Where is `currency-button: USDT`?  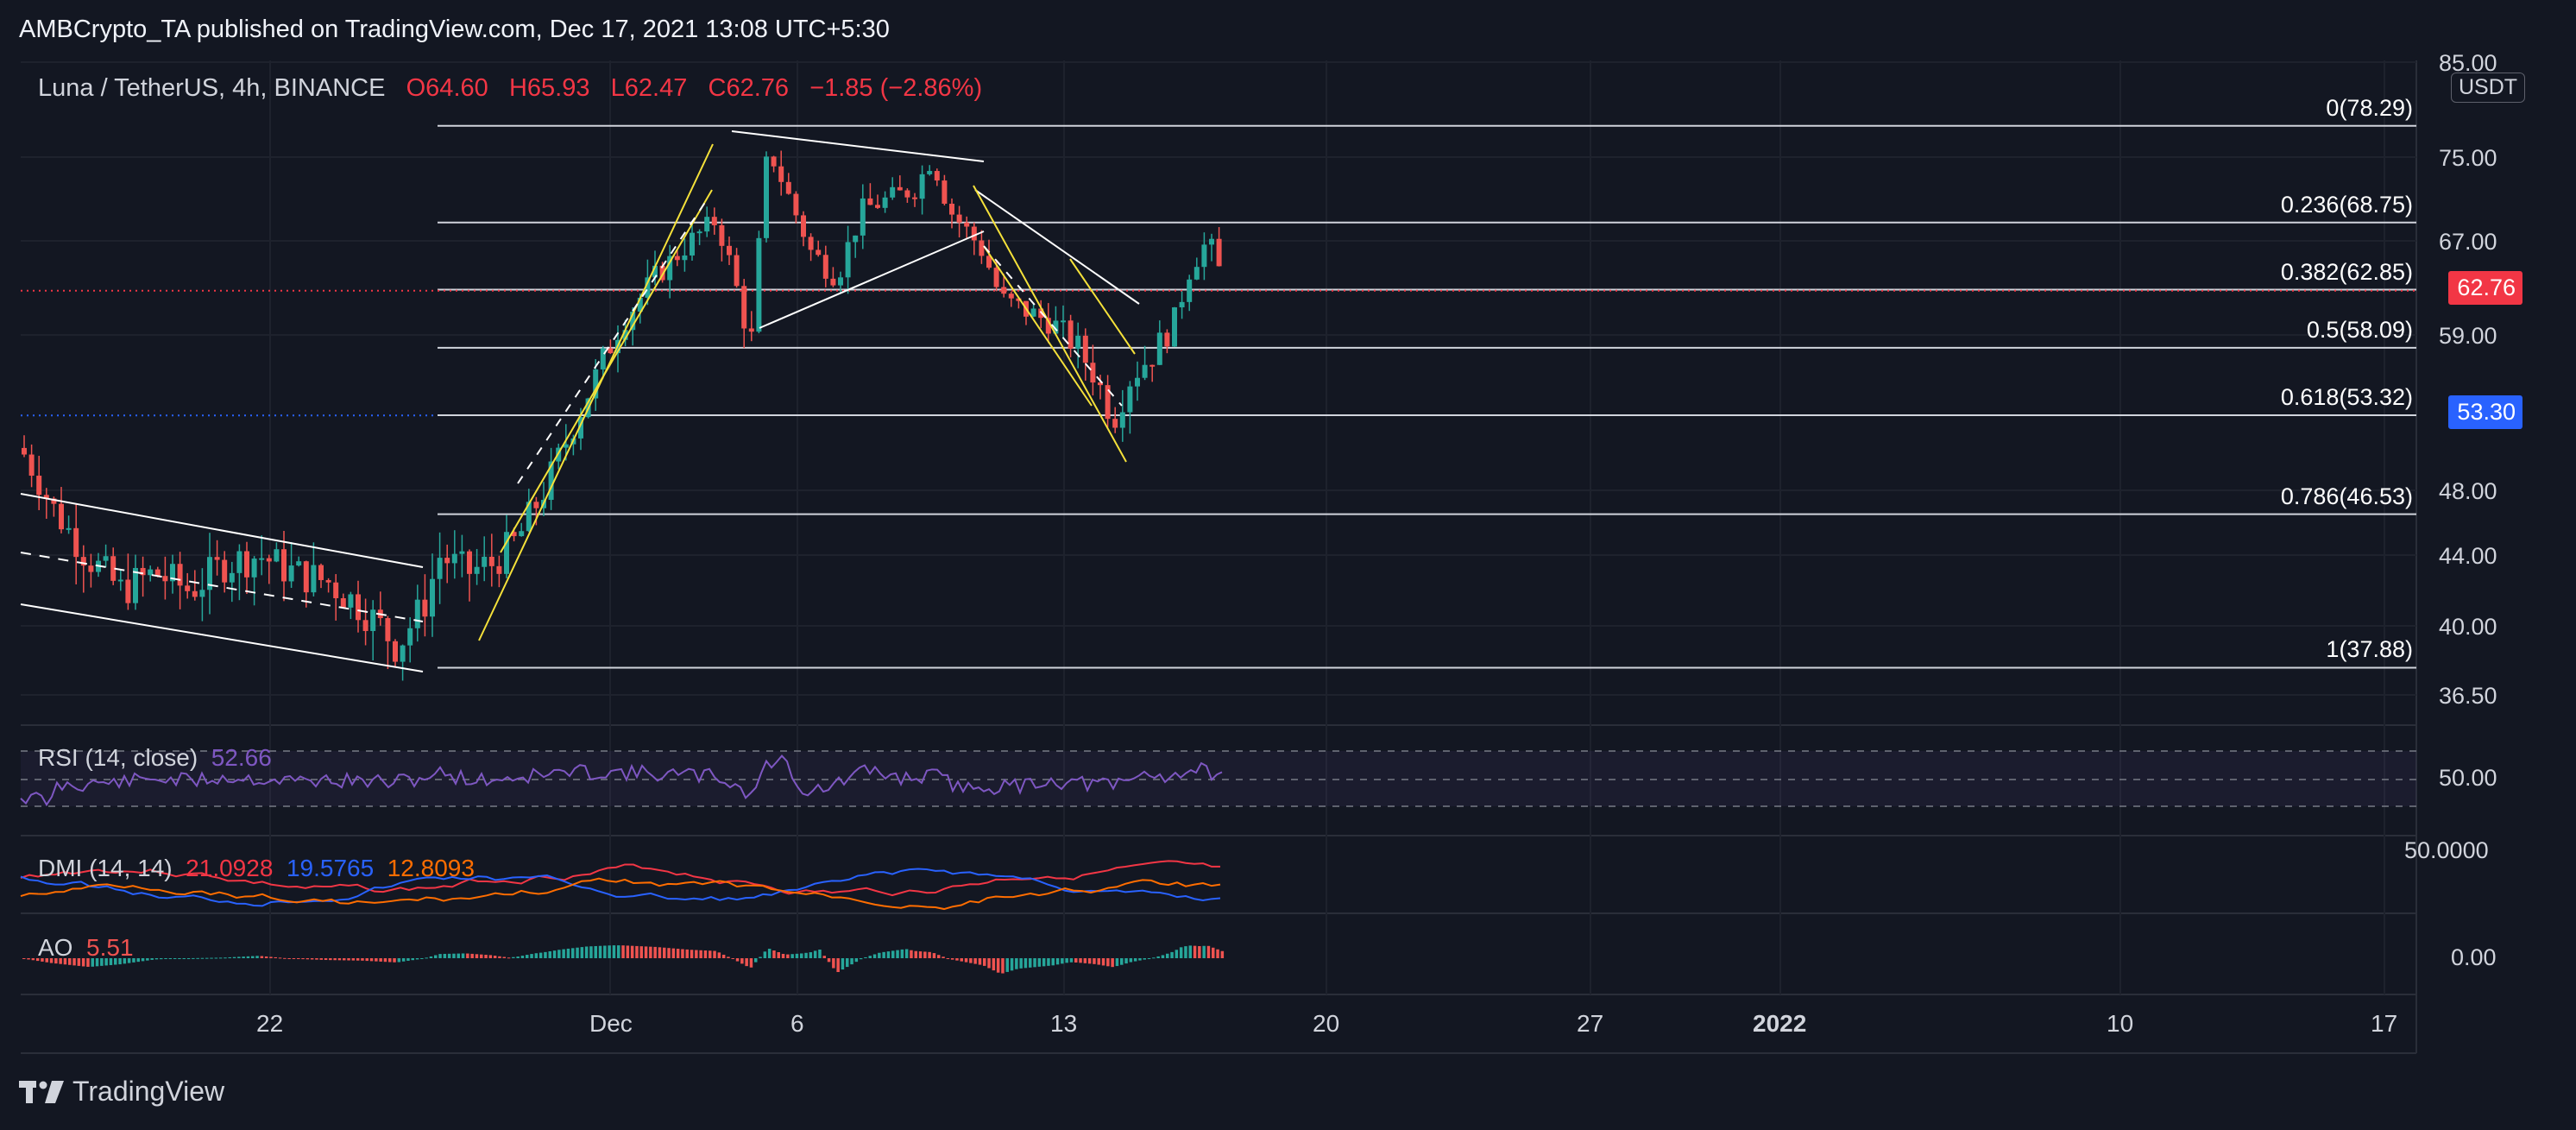 currency-button: USDT is located at coordinates (2489, 88).